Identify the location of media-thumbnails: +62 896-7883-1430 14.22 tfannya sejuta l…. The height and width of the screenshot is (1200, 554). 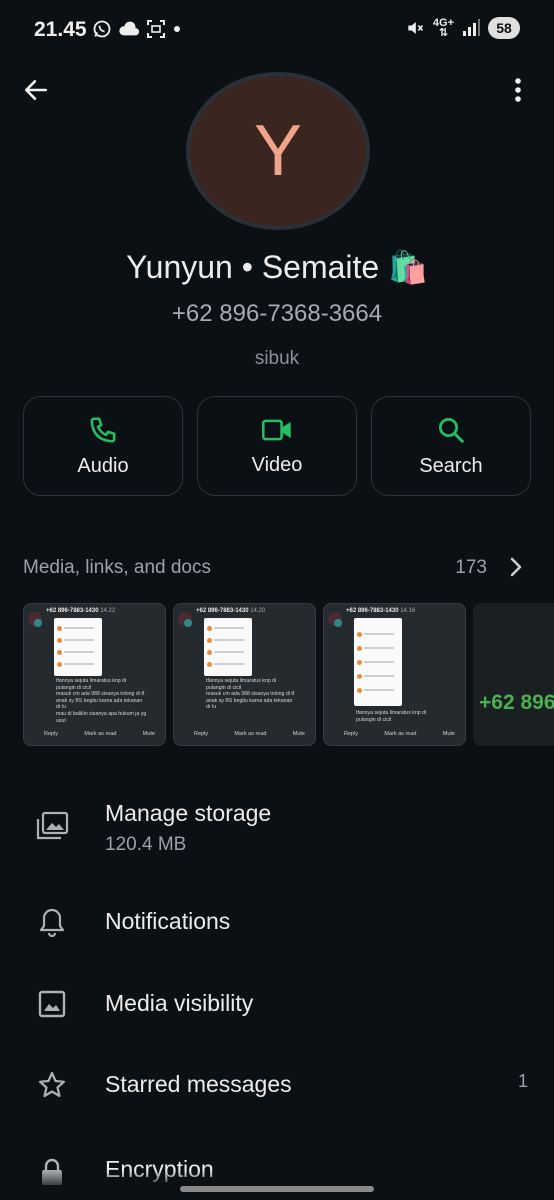
(288, 674).